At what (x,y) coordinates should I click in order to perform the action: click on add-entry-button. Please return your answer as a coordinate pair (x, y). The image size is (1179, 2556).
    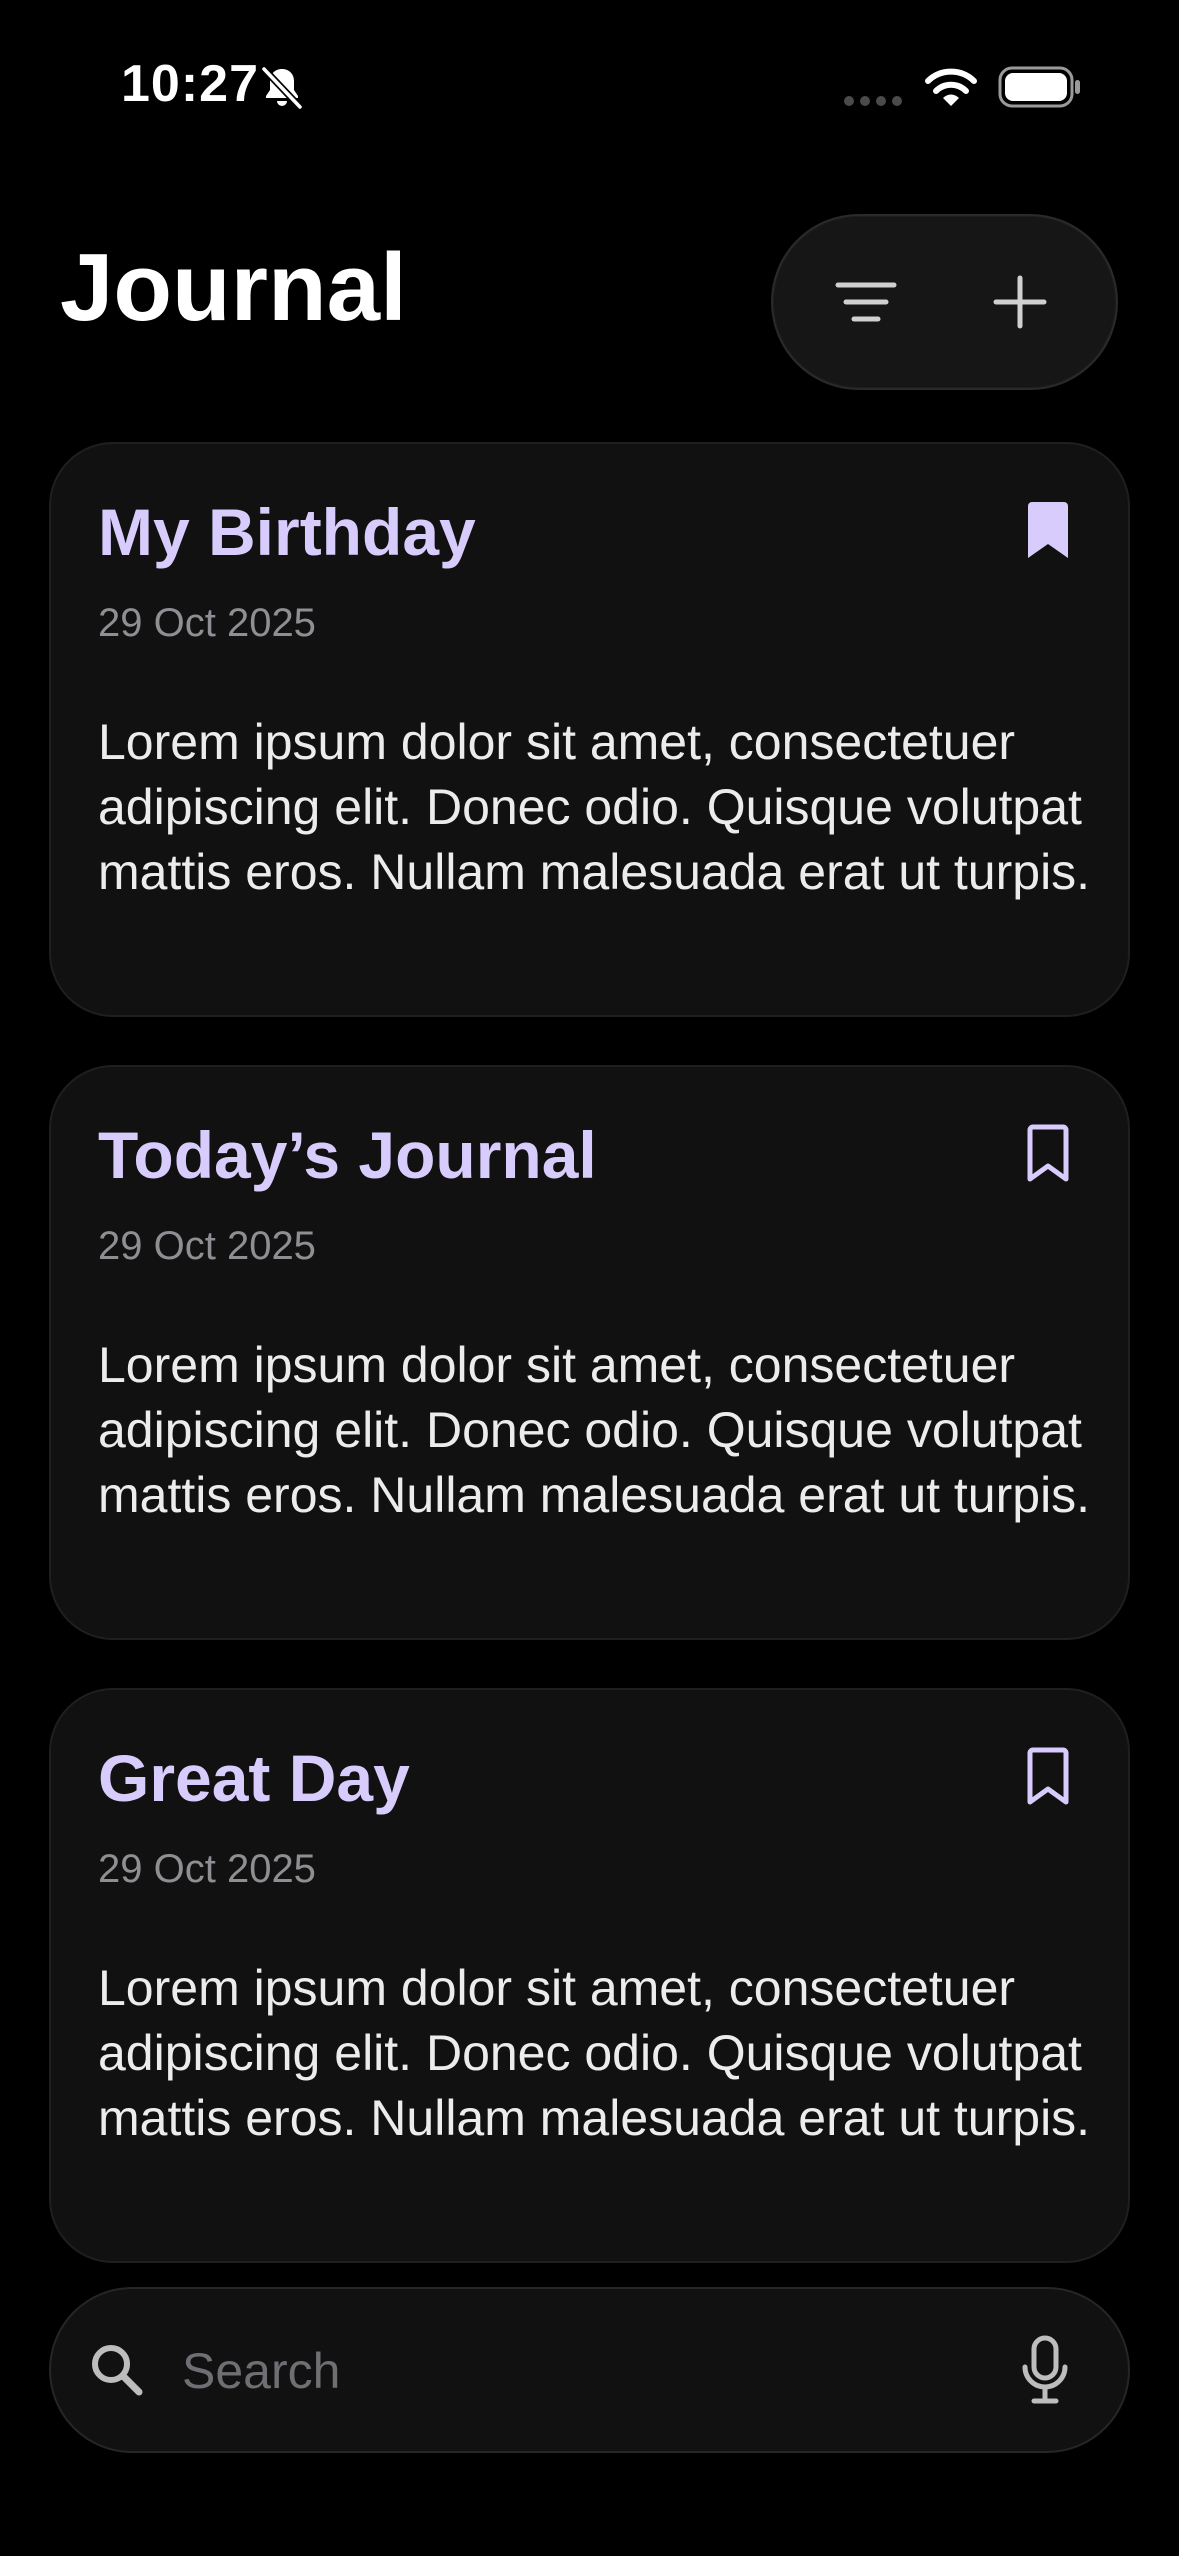
    Looking at the image, I should click on (1020, 302).